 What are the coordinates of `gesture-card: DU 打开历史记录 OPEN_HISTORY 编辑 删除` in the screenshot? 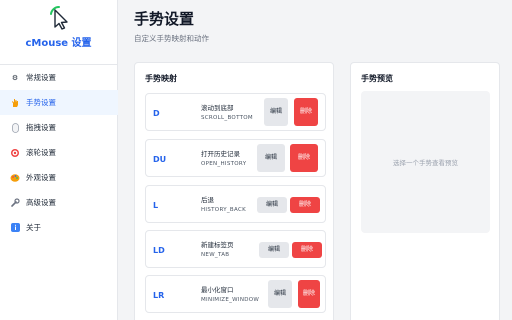 It's located at (235, 158).